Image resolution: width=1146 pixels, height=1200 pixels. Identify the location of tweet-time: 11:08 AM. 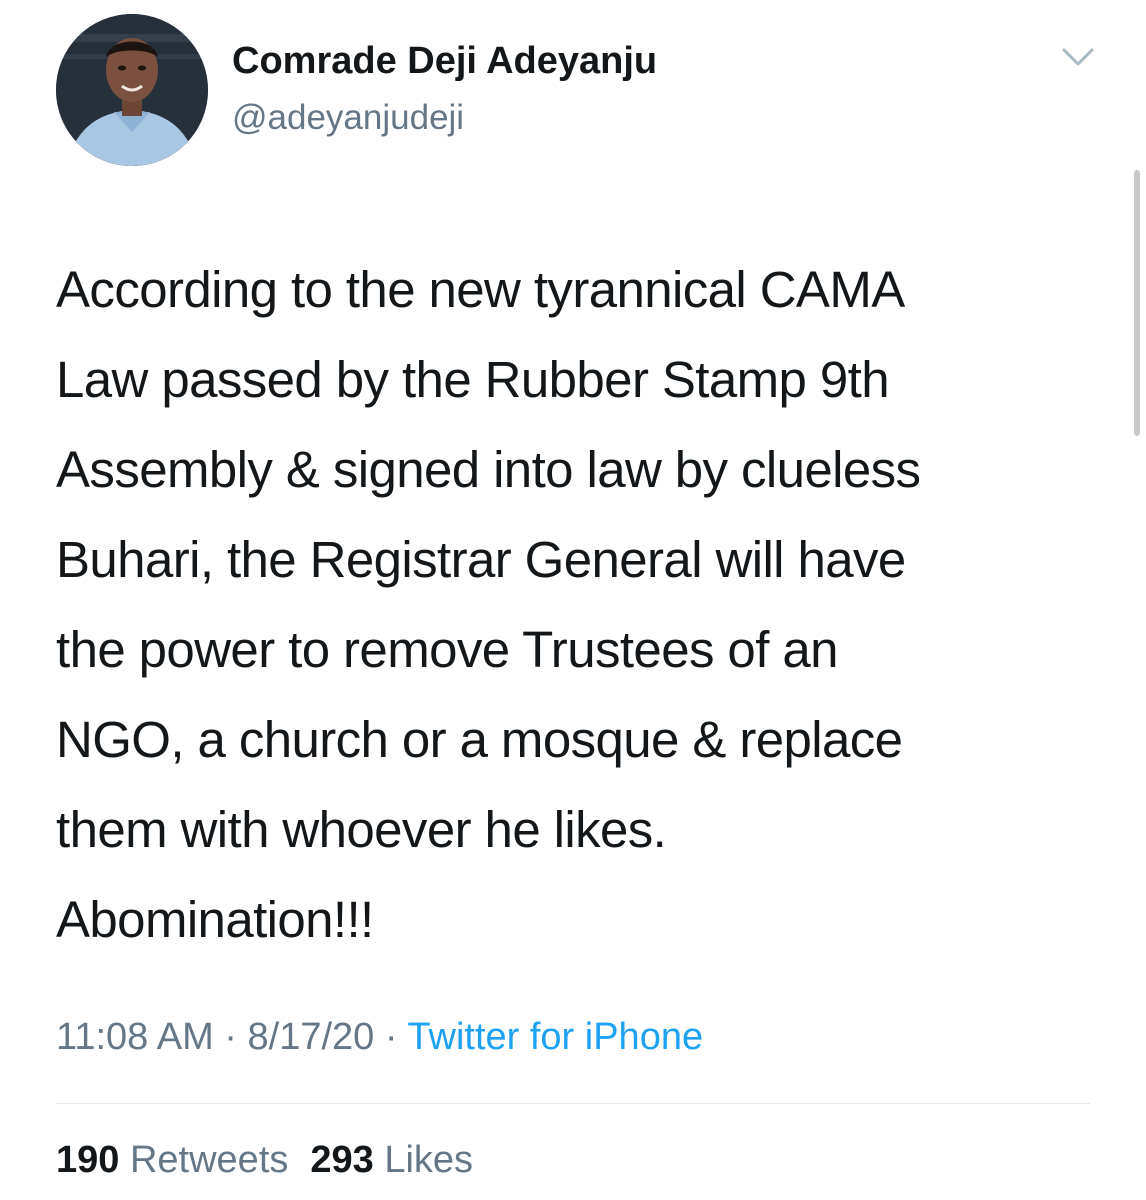
(135, 1037).